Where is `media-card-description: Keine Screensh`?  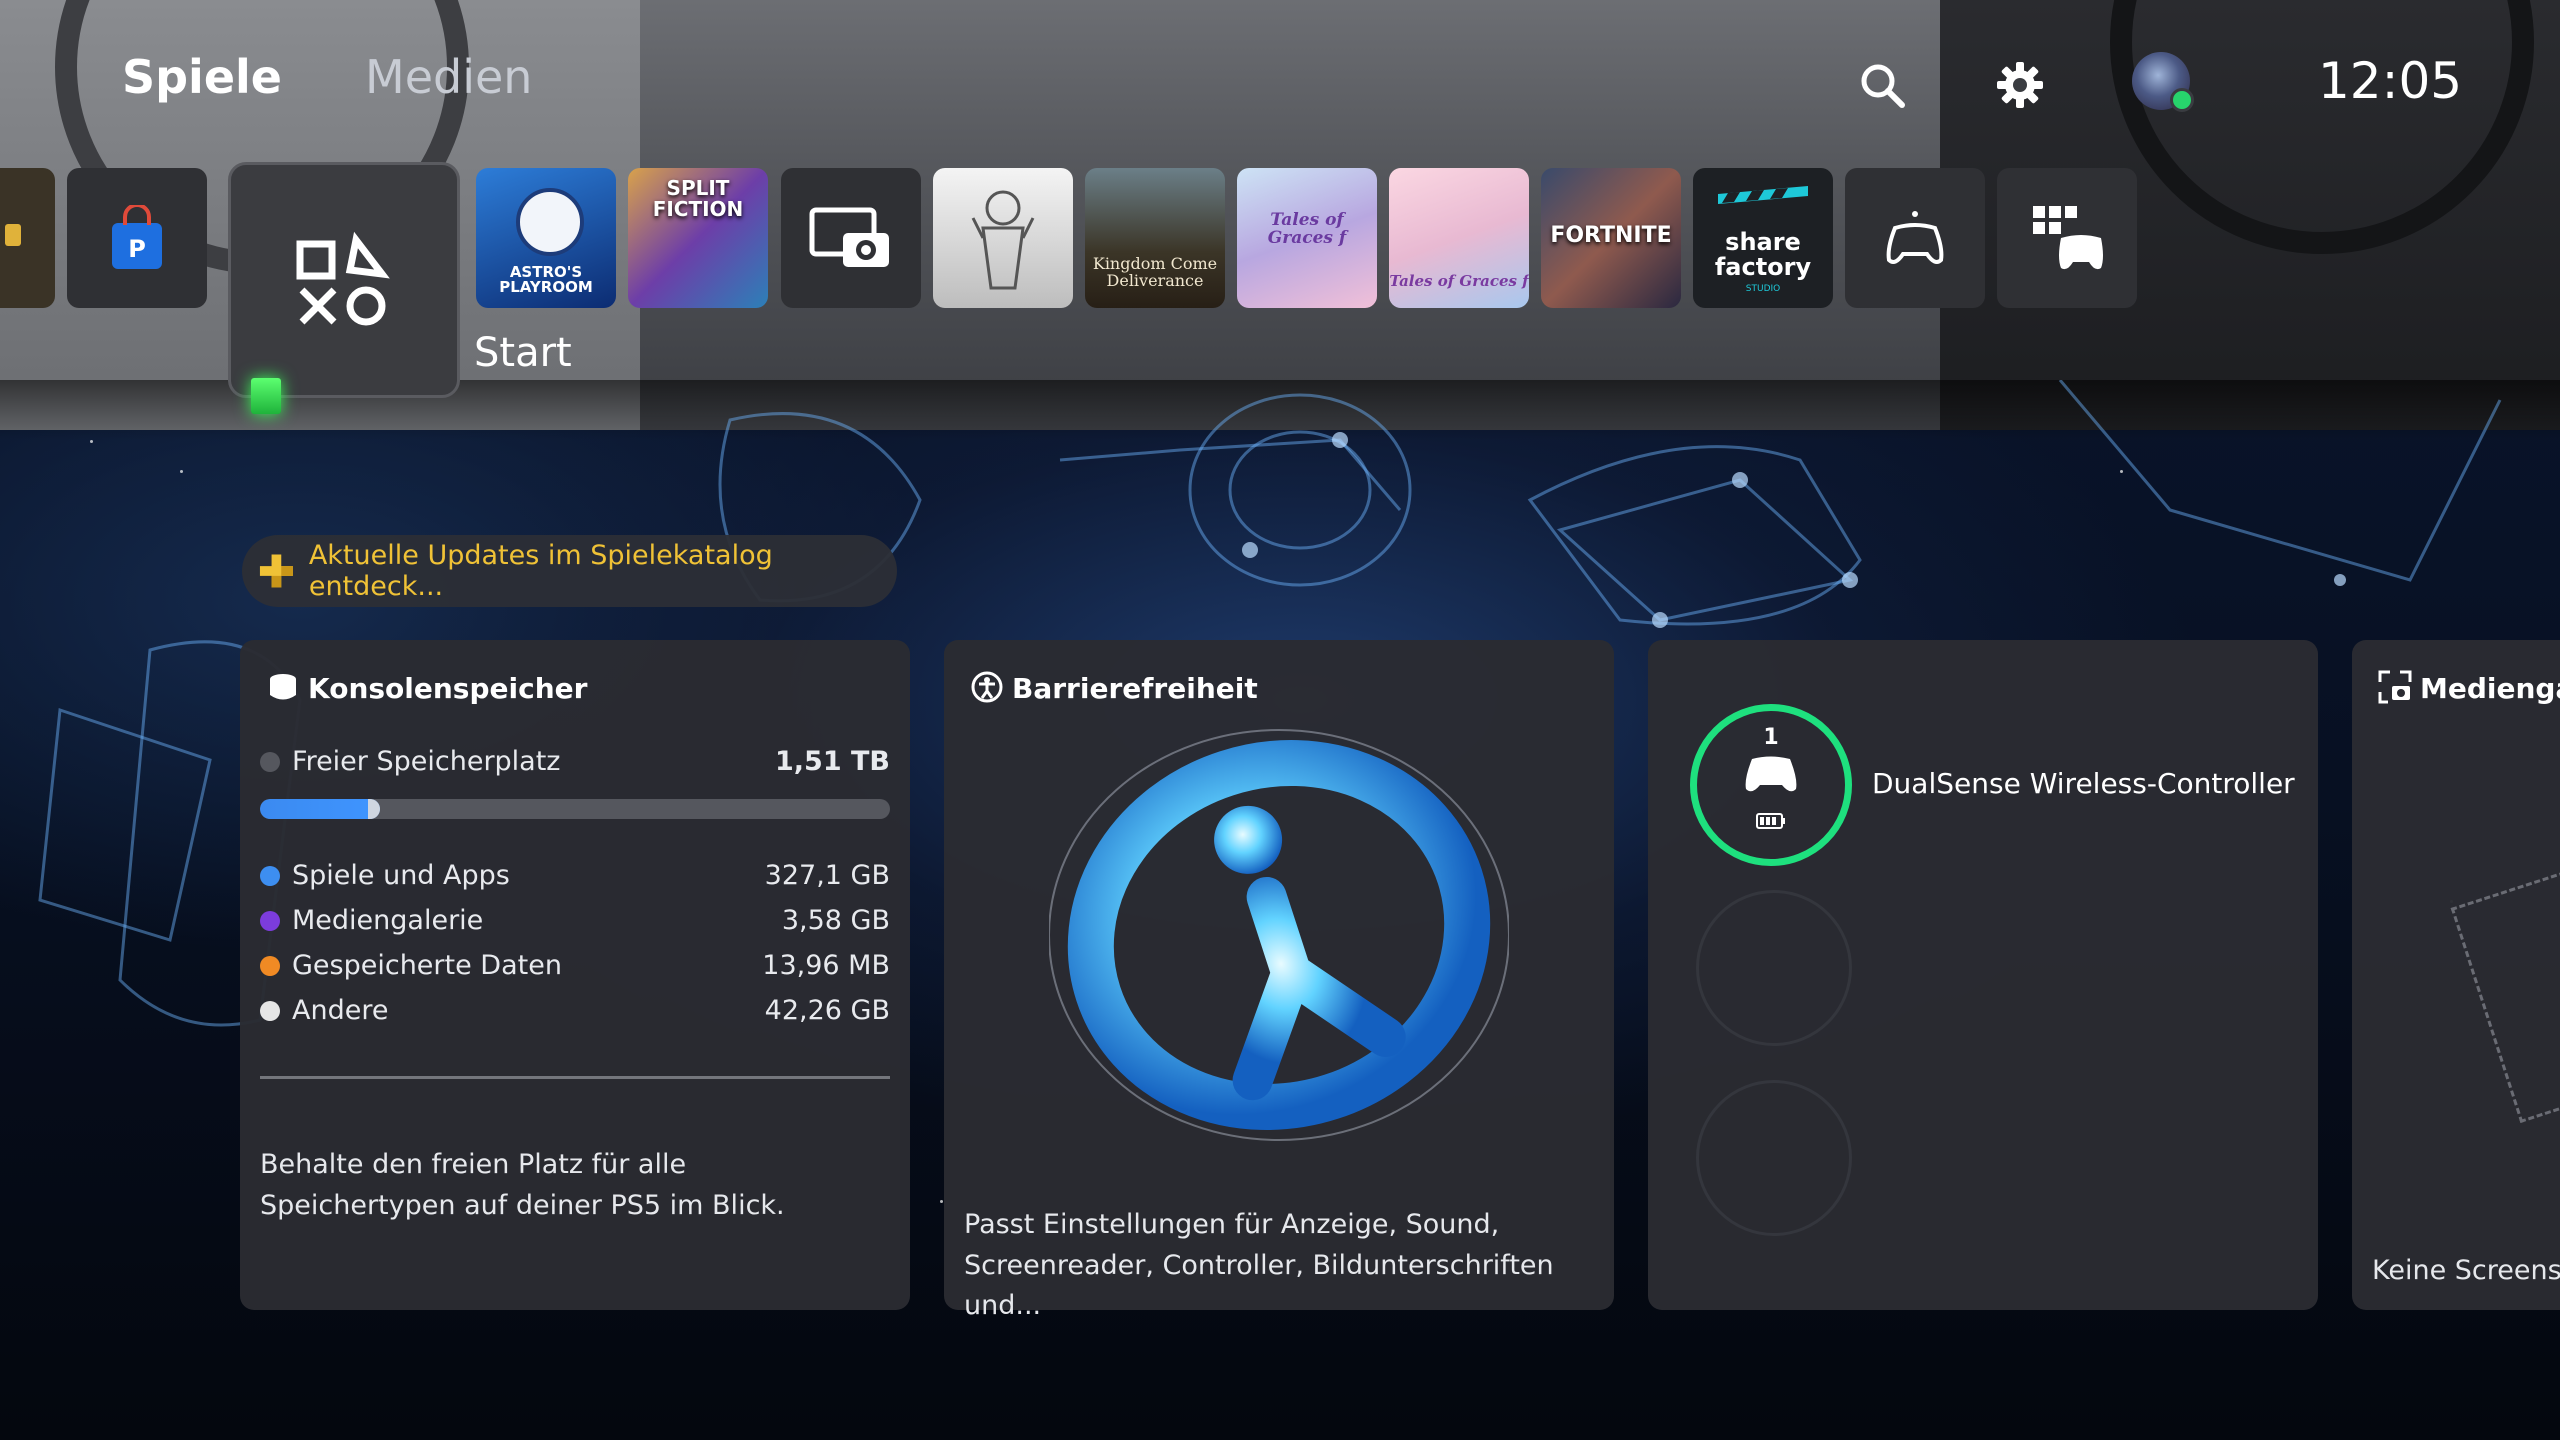
media-card-description: Keine Screensh is located at coordinates (2466, 1270).